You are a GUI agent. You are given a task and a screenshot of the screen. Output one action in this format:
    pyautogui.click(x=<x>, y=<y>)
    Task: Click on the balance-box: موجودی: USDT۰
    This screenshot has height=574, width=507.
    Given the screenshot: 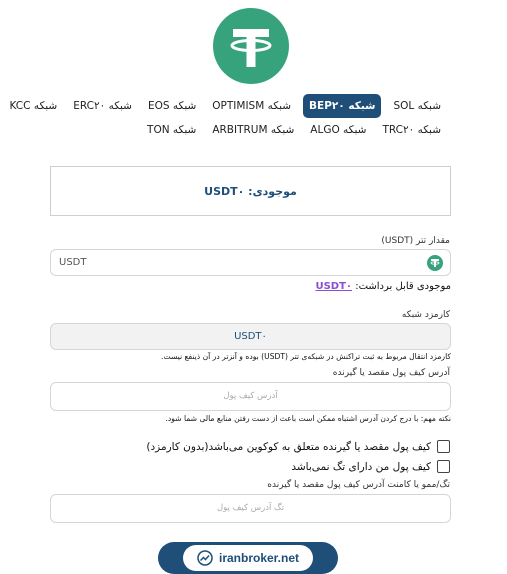 What is the action you would take?
    pyautogui.click(x=250, y=191)
    